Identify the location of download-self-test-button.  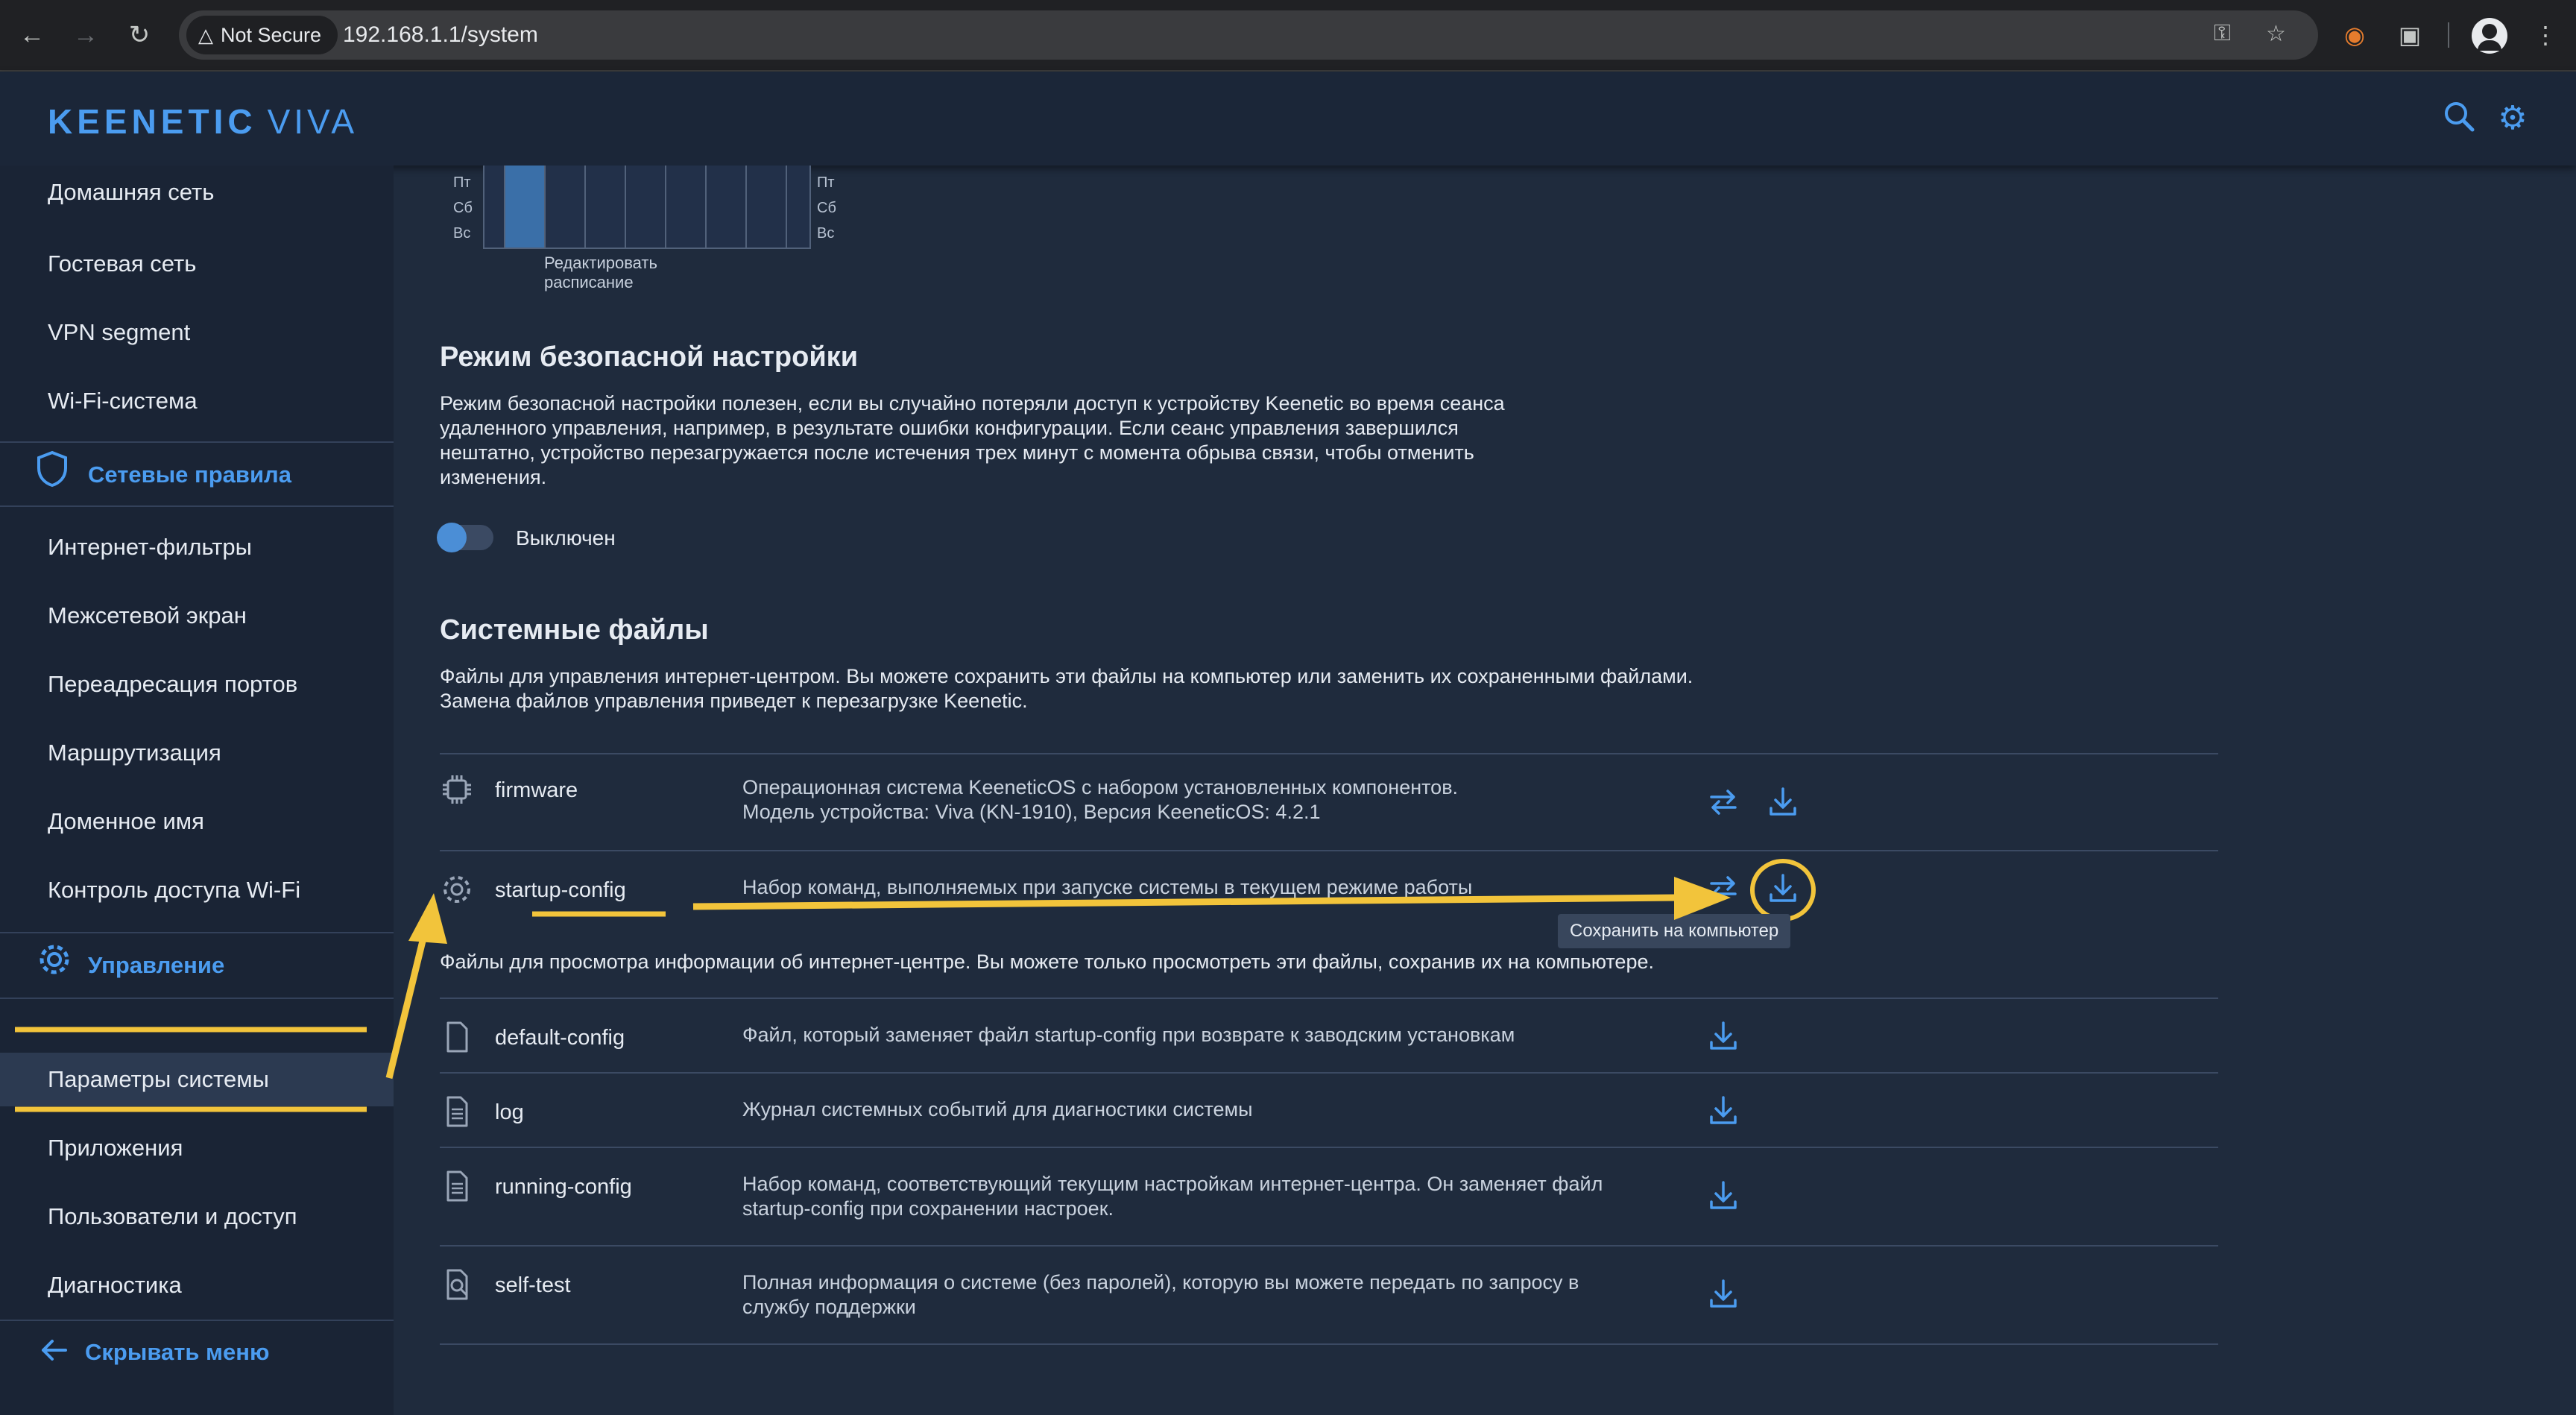
(1723, 1294).